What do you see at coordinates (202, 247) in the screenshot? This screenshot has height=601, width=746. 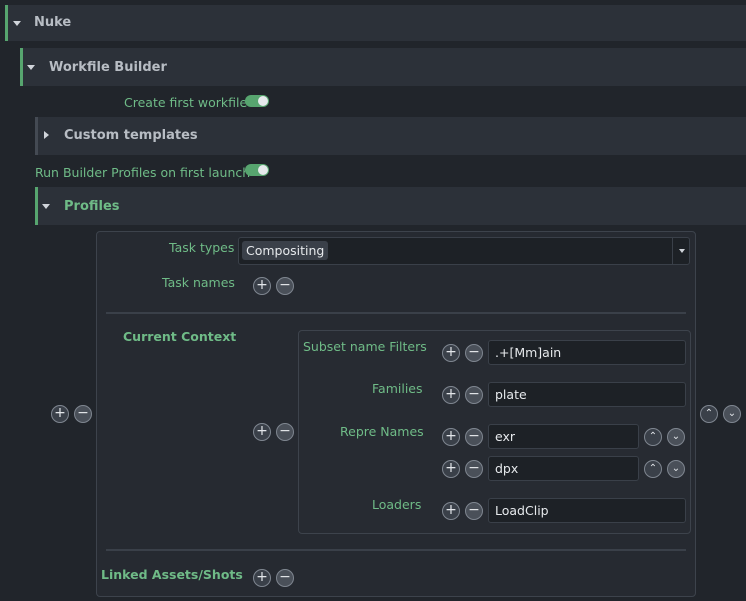 I see `task-types-label: Task types` at bounding box center [202, 247].